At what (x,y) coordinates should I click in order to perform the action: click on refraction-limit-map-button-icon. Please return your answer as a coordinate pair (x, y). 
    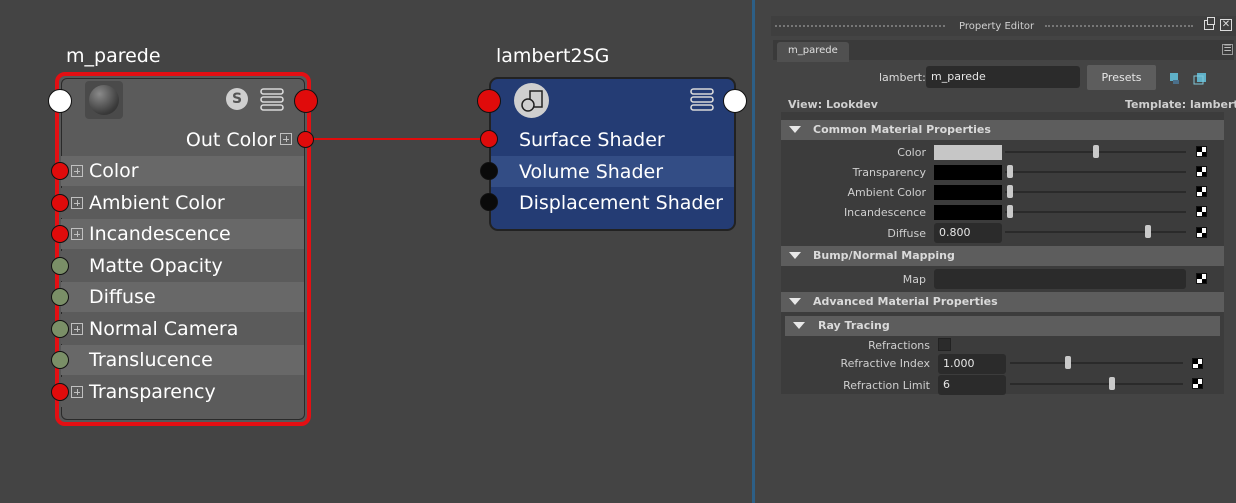
    Looking at the image, I should click on (1197, 383).